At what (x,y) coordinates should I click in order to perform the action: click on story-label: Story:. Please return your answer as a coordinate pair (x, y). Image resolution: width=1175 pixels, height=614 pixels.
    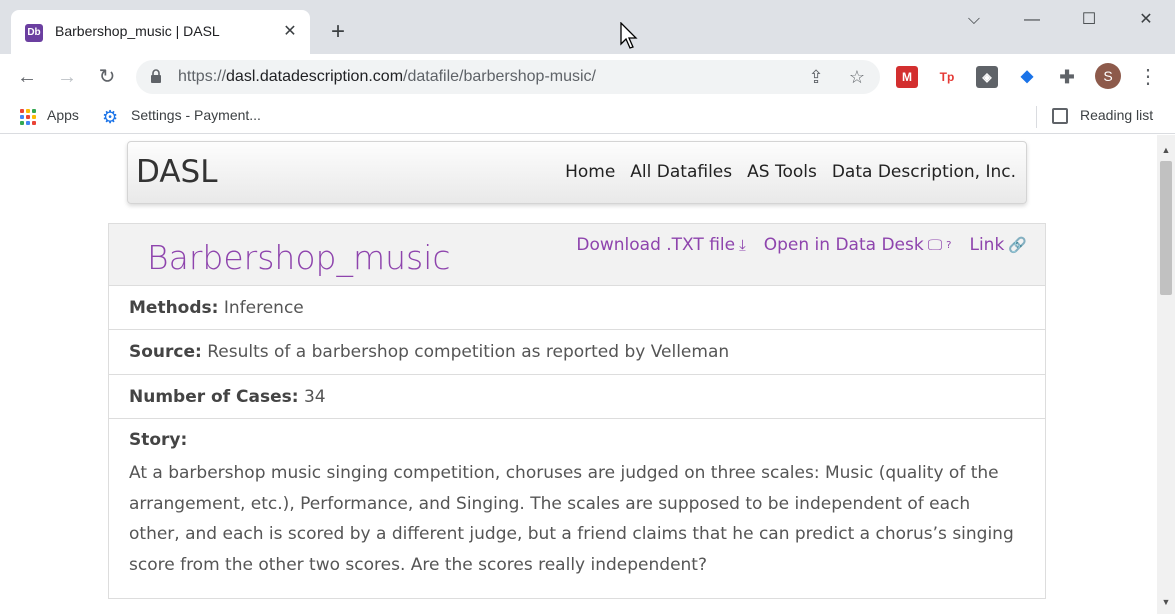
    Looking at the image, I should click on (158, 440).